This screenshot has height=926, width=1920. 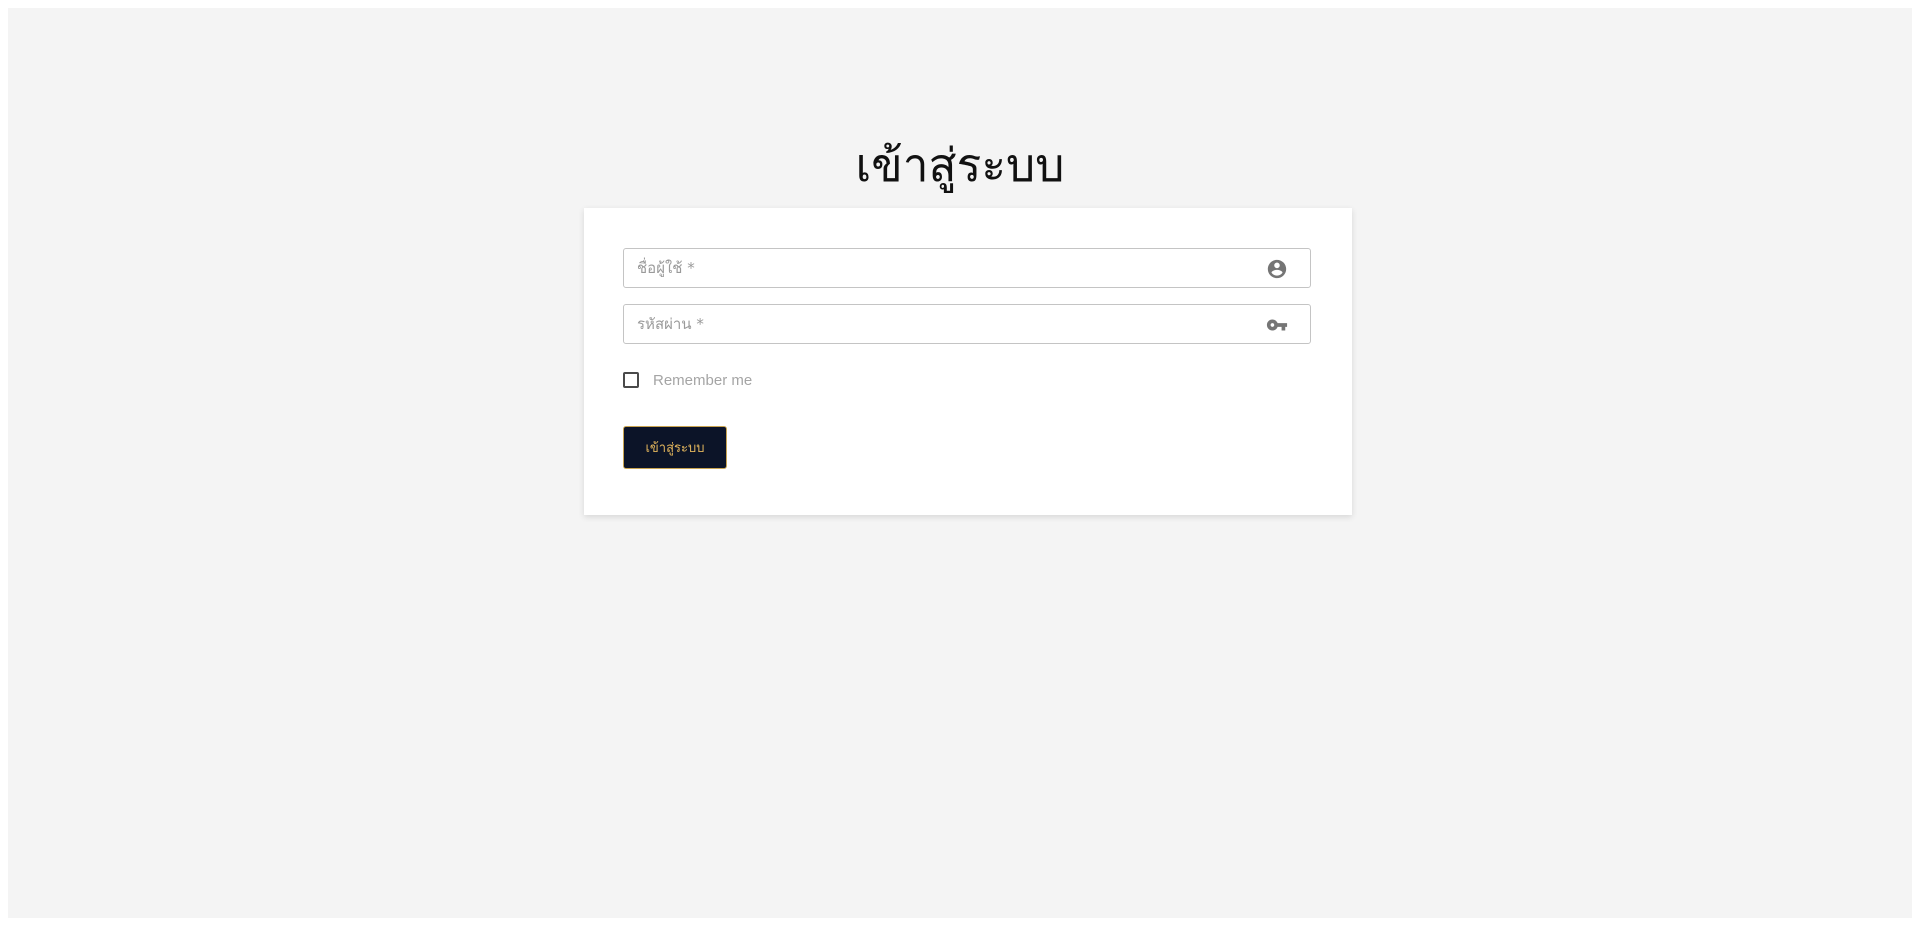 What do you see at coordinates (1277, 269) in the screenshot?
I see `account-circle-icon` at bounding box center [1277, 269].